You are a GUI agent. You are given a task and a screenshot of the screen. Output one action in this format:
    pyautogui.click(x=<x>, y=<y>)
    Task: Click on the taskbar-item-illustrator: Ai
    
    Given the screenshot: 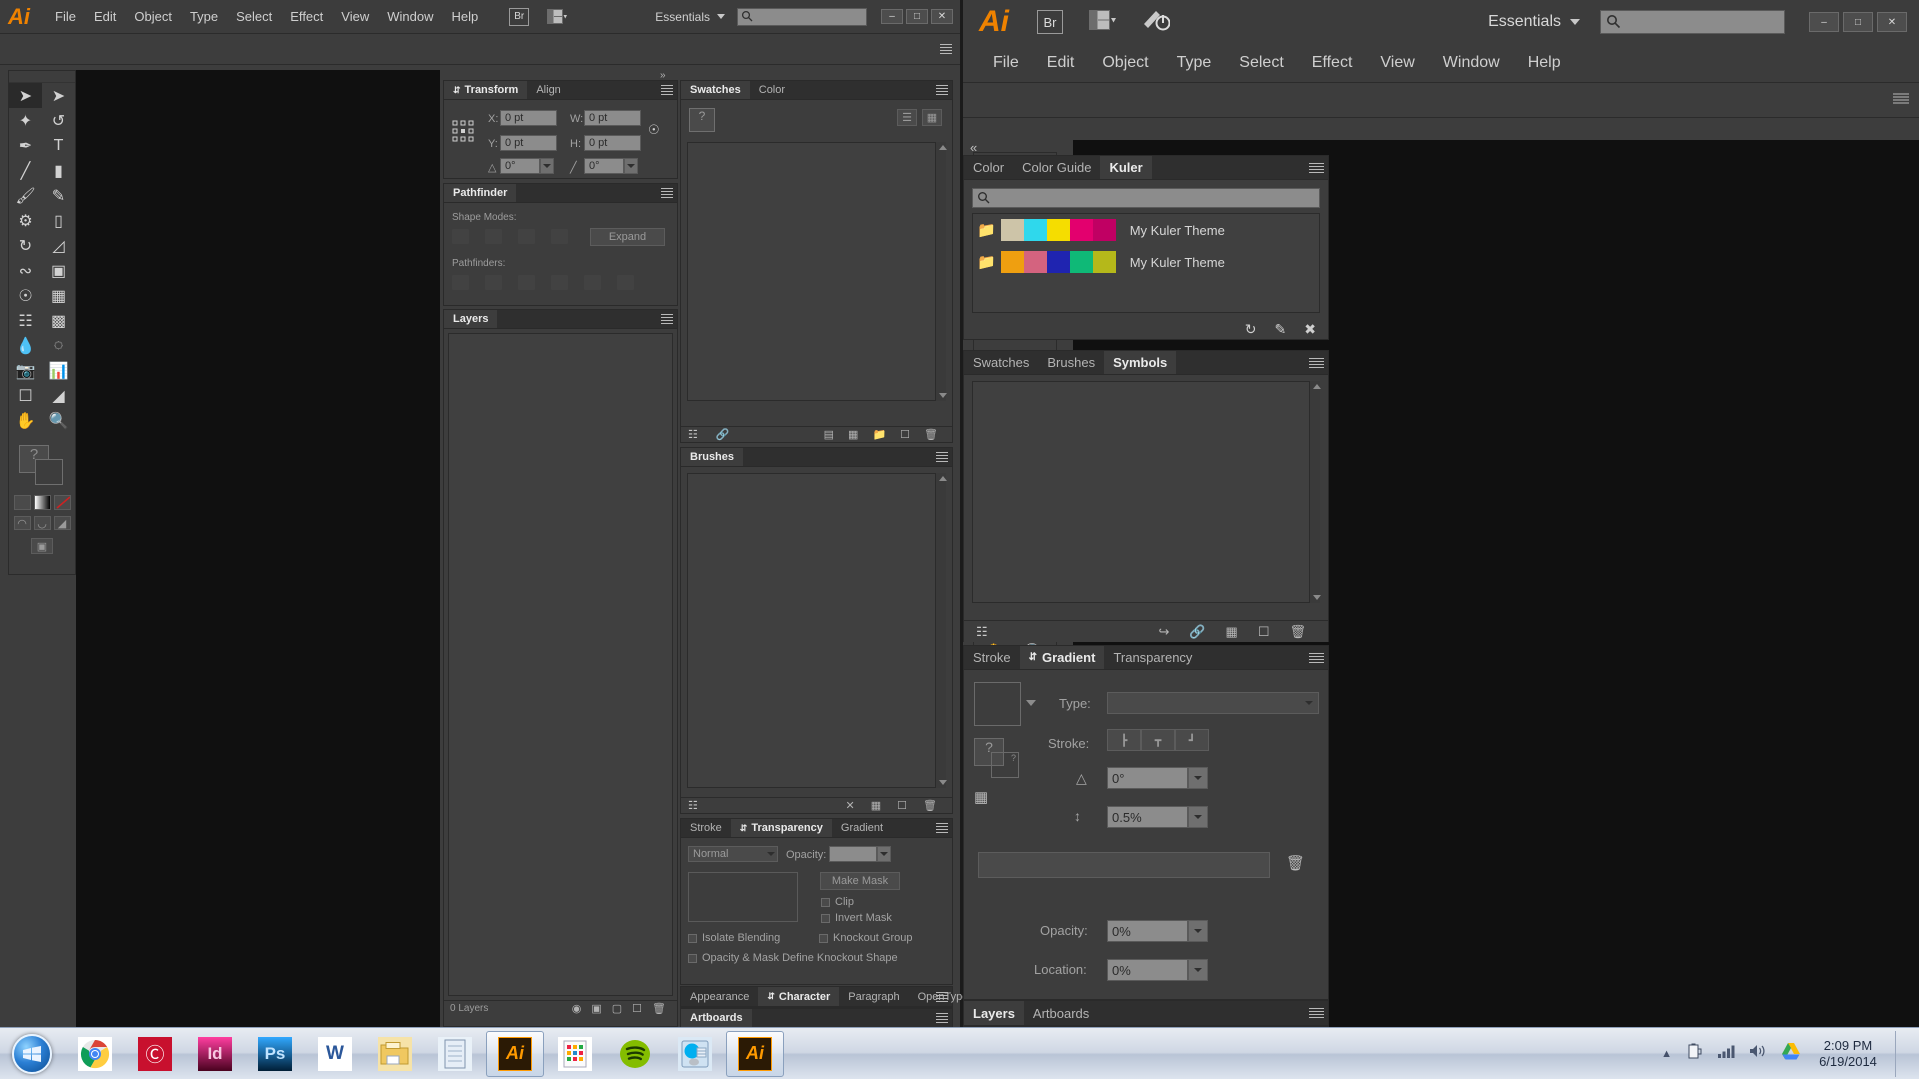 What is the action you would take?
    pyautogui.click(x=515, y=1053)
    